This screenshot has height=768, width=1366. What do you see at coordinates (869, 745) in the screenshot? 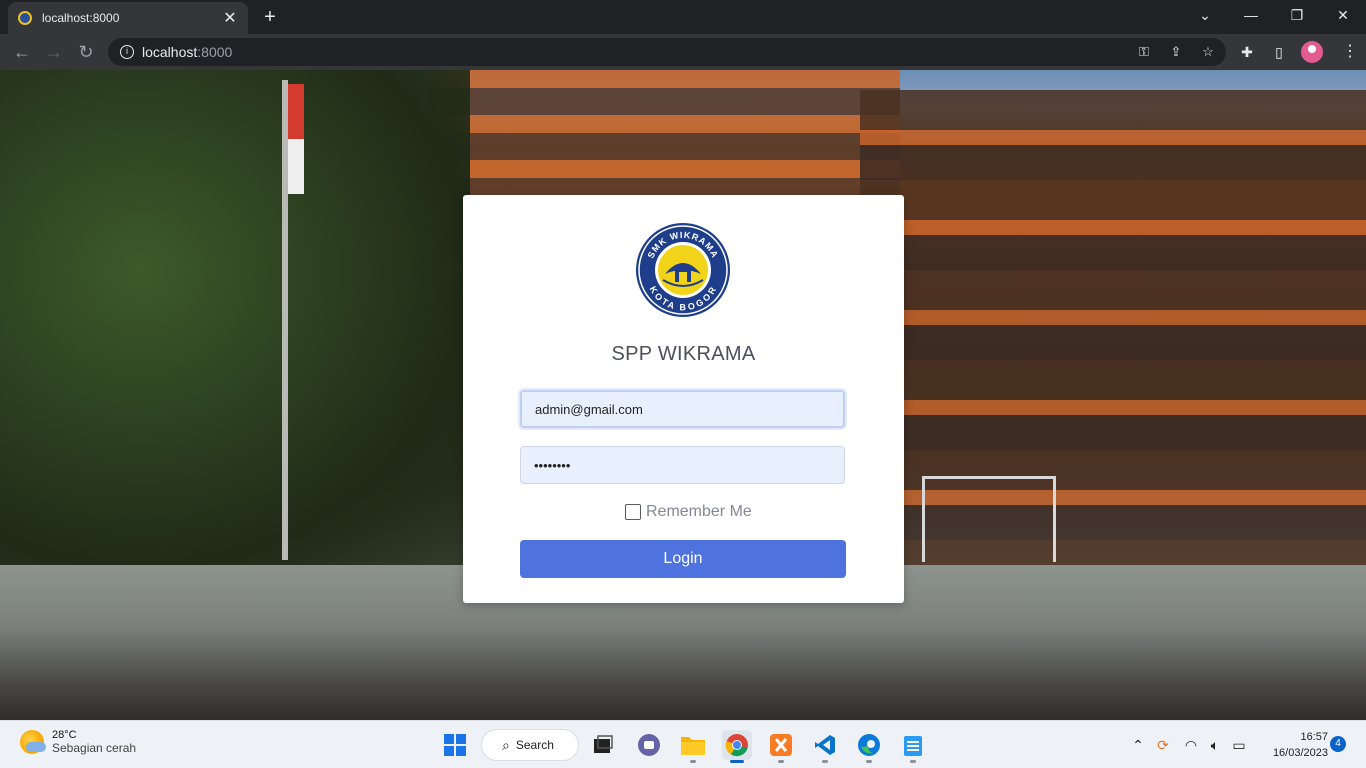
I see `edge-icon` at bounding box center [869, 745].